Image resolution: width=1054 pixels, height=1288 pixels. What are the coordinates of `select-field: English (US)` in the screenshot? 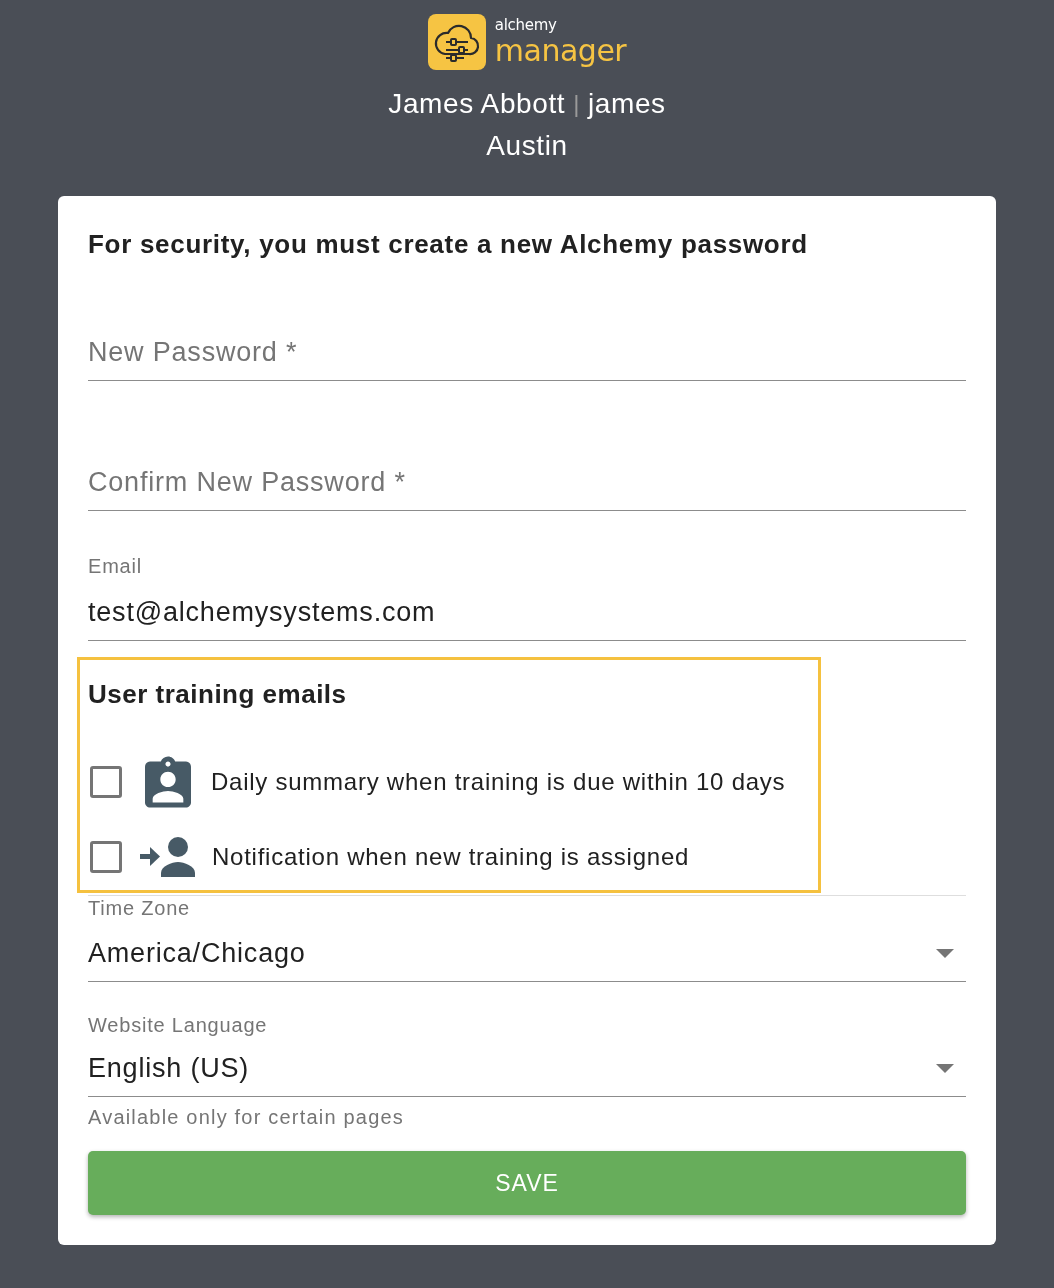 It's located at (527, 1068).